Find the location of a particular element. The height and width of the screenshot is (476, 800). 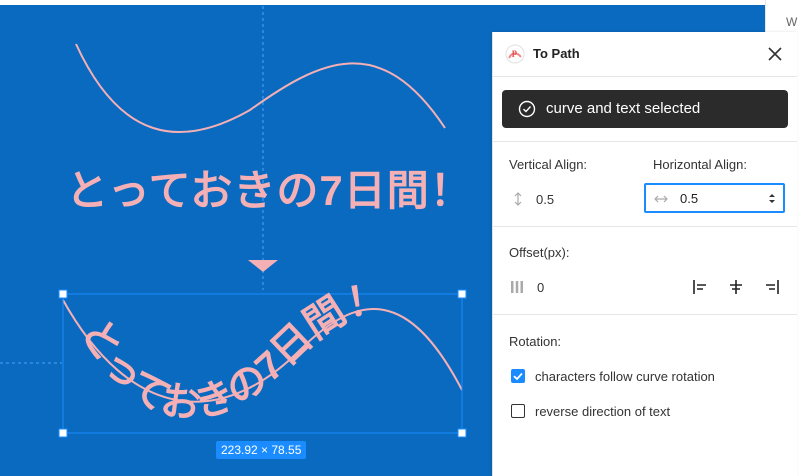

checkmark-icon is located at coordinates (518, 376).